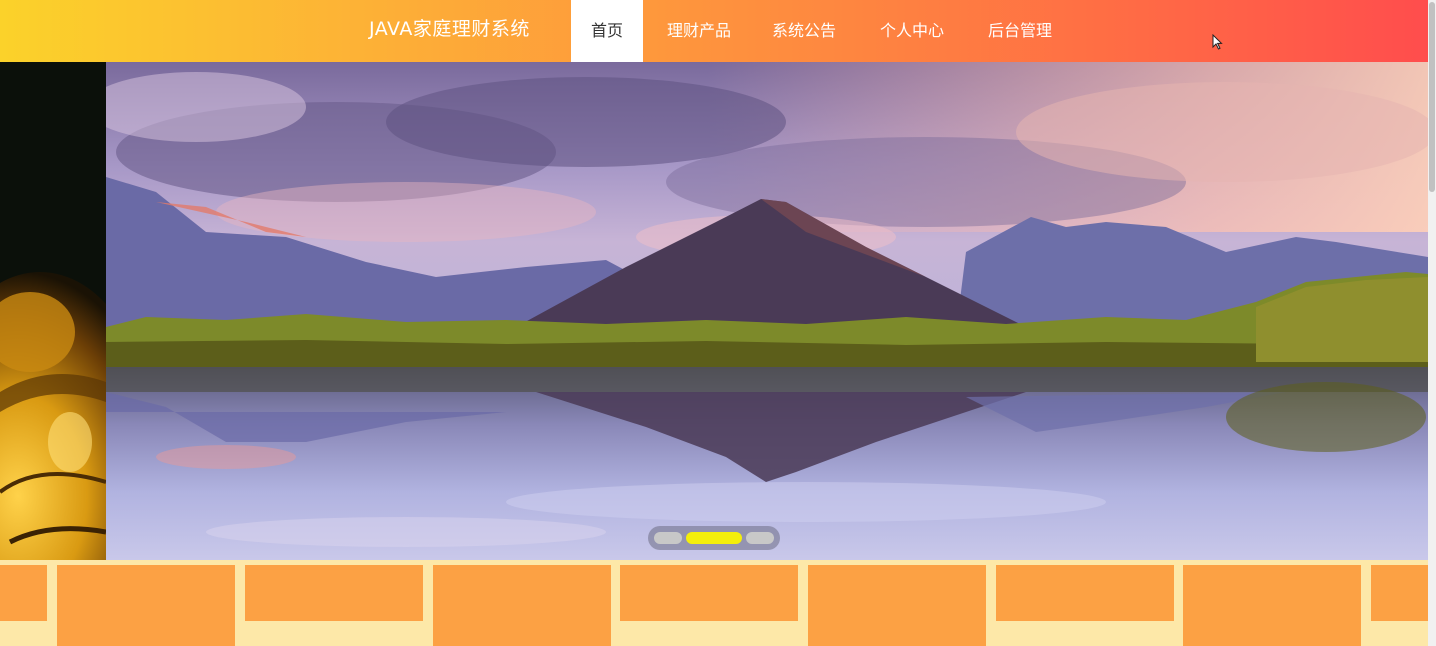  Describe the element at coordinates (1432, 97) in the screenshot. I see `scrollbar-thumb` at that location.